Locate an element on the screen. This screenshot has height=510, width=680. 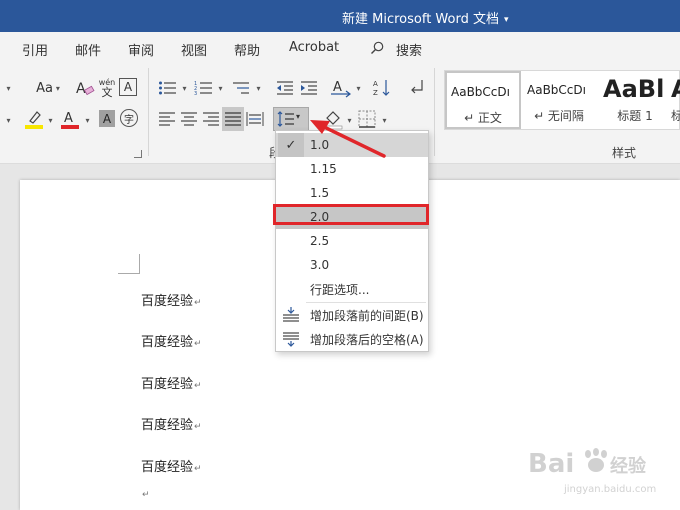
clear-formatting-icon: A is located at coordinates (85, 88).